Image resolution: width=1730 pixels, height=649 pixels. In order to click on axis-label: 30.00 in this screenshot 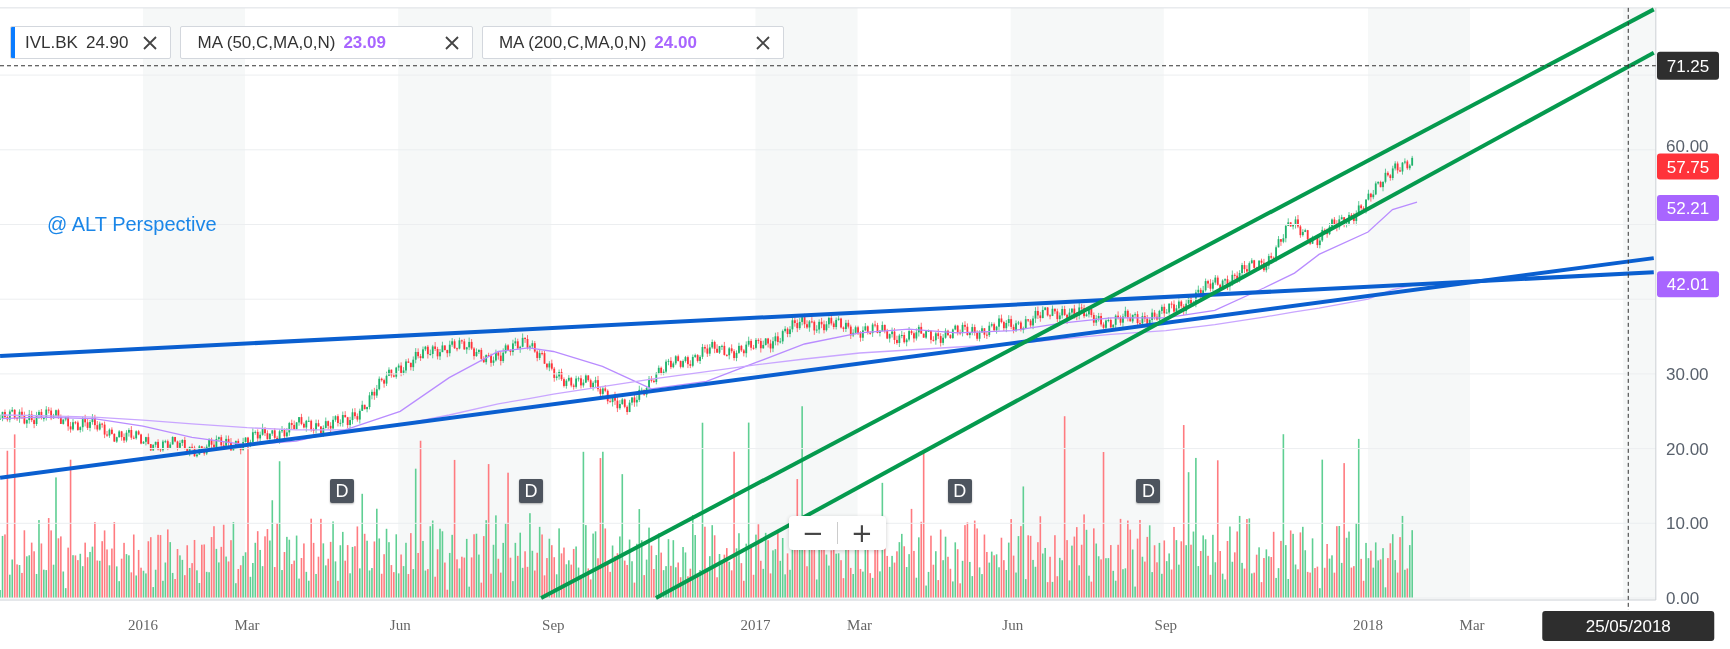, I will do `click(1687, 374)`.